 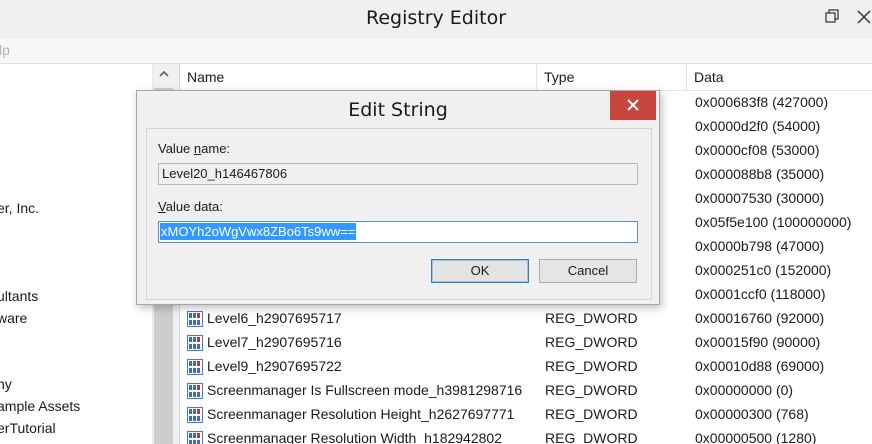 What do you see at coordinates (13, 318) in the screenshot?
I see `tree-item: ware` at bounding box center [13, 318].